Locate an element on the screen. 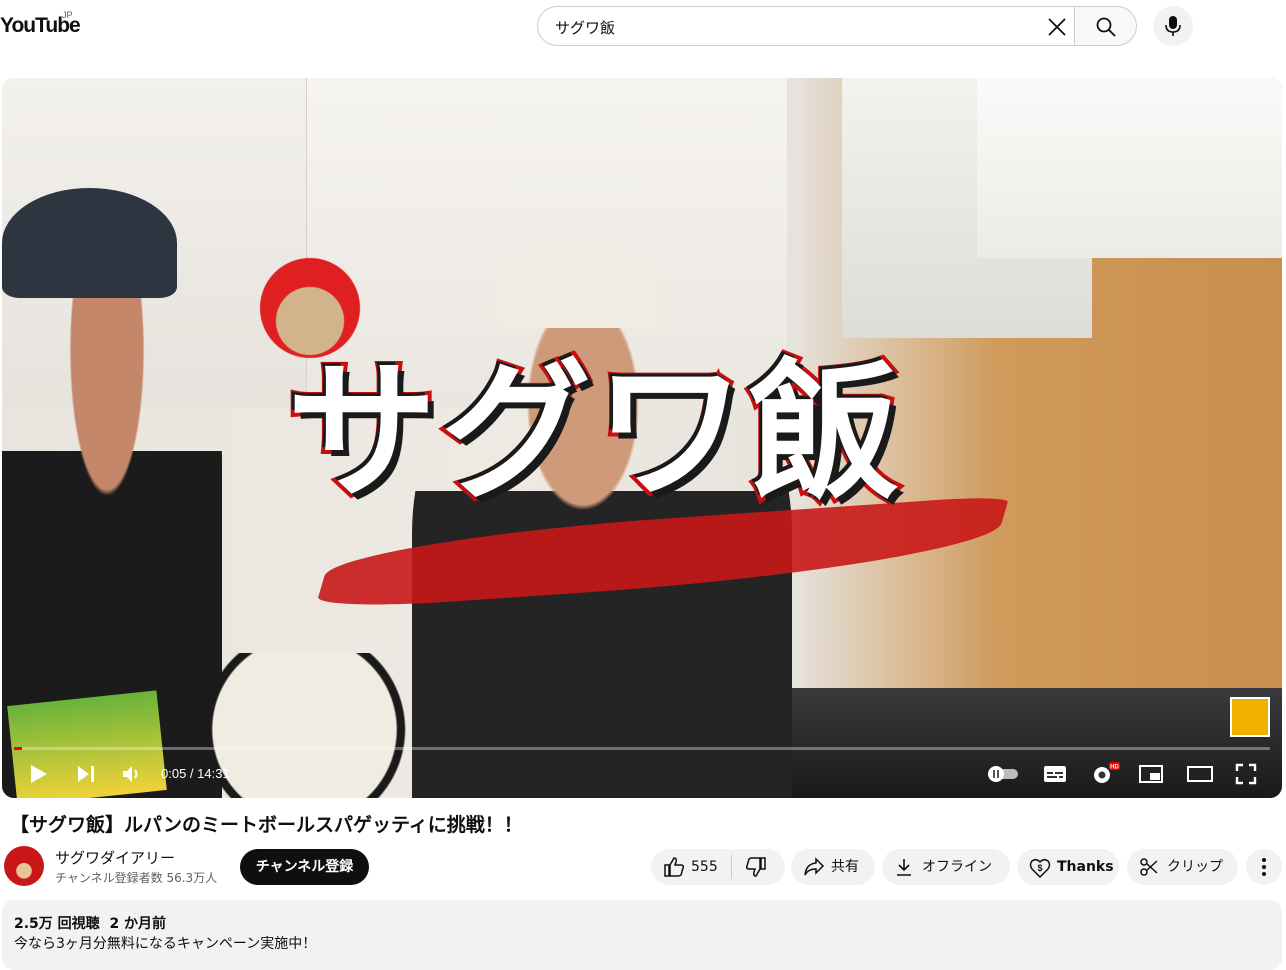 This screenshot has width=1286, height=970. like-divider is located at coordinates (731, 867).